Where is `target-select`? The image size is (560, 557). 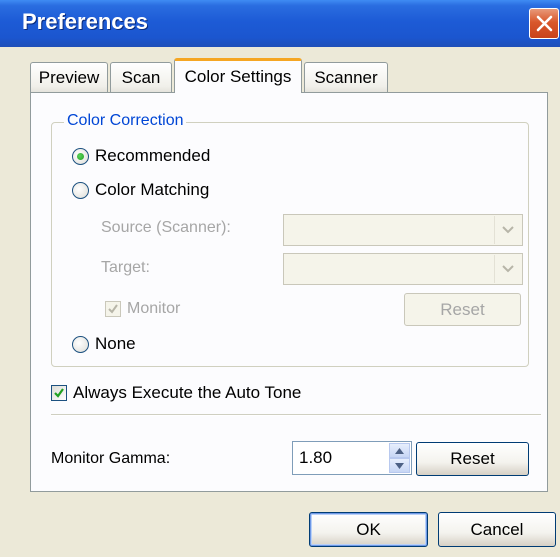
target-select is located at coordinates (403, 269).